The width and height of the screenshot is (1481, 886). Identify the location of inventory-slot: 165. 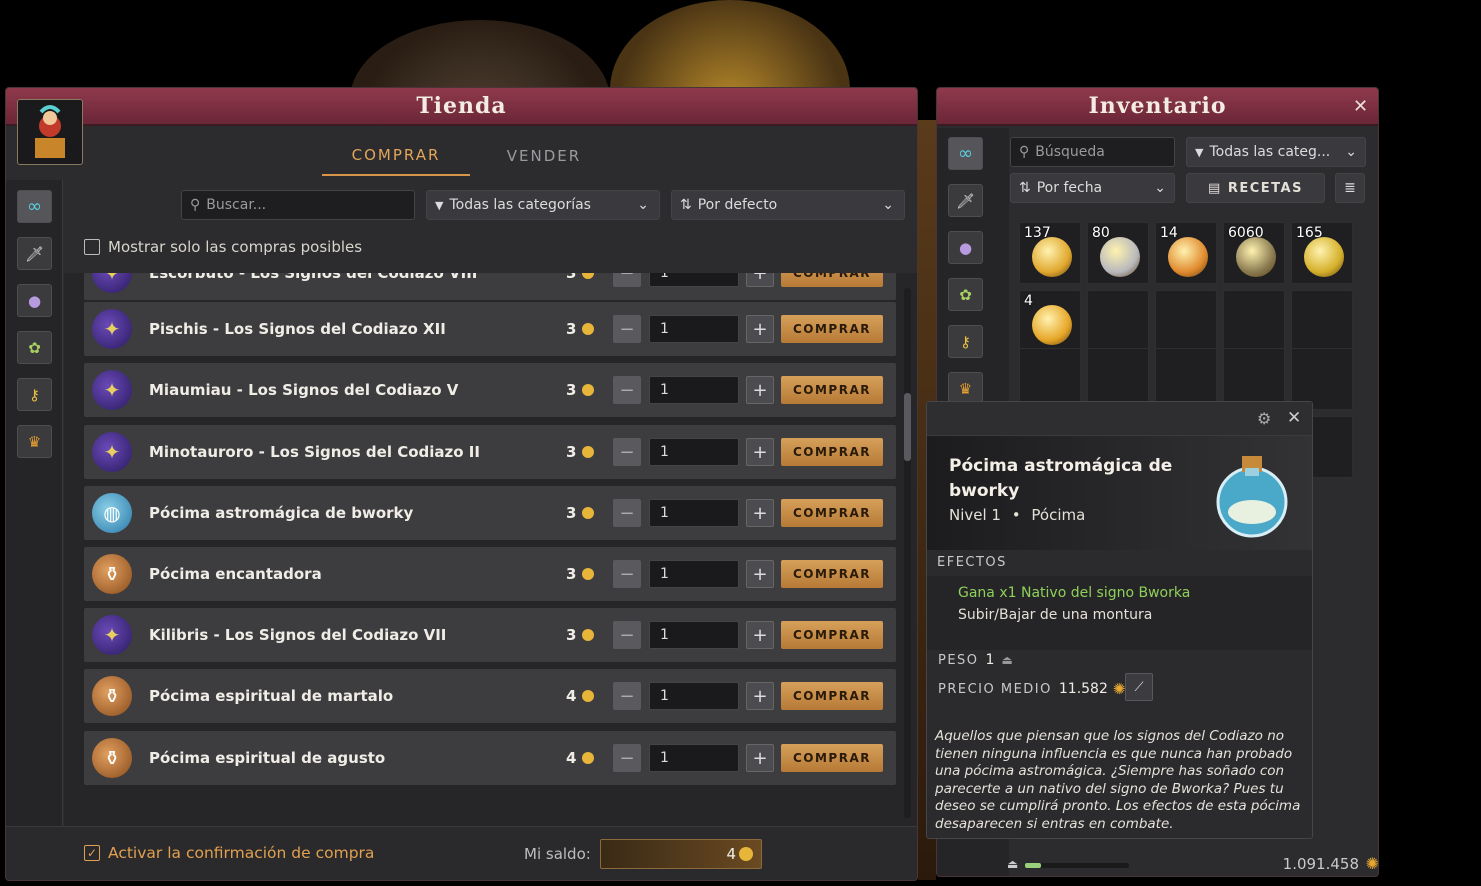
(1322, 253).